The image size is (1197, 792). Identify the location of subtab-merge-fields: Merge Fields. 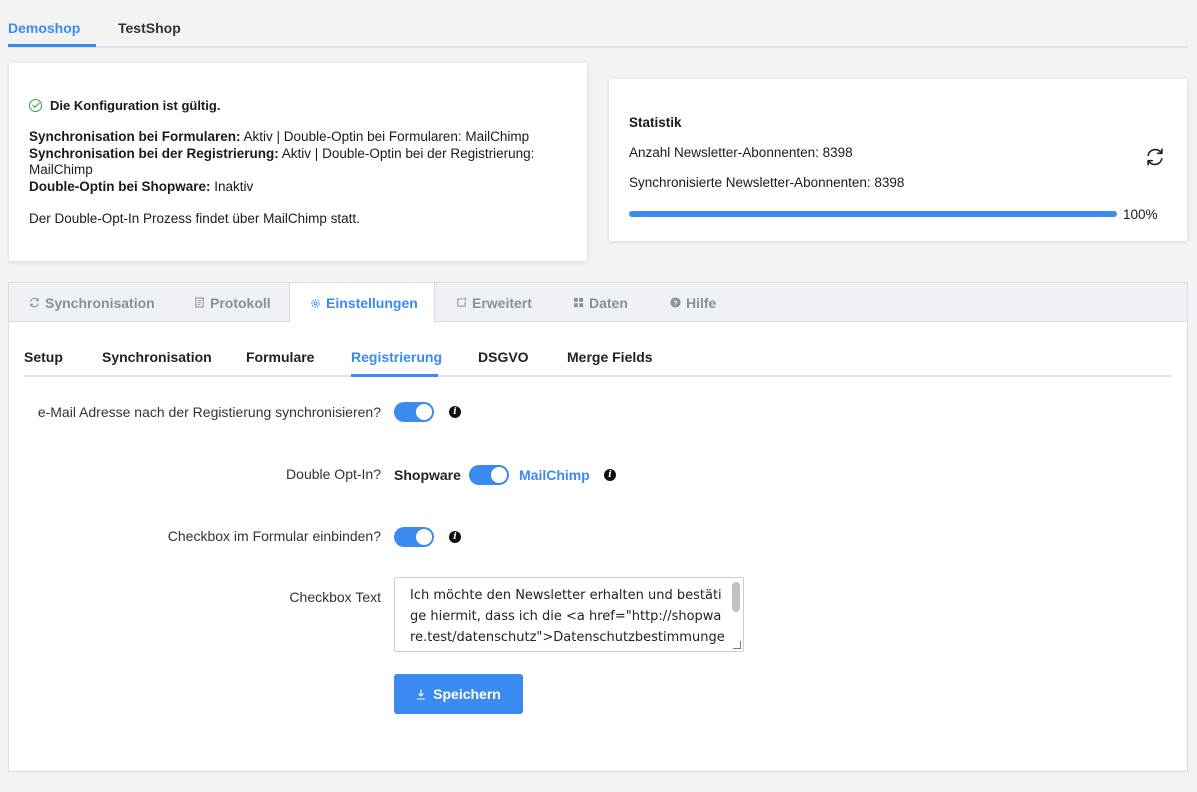
(610, 357).